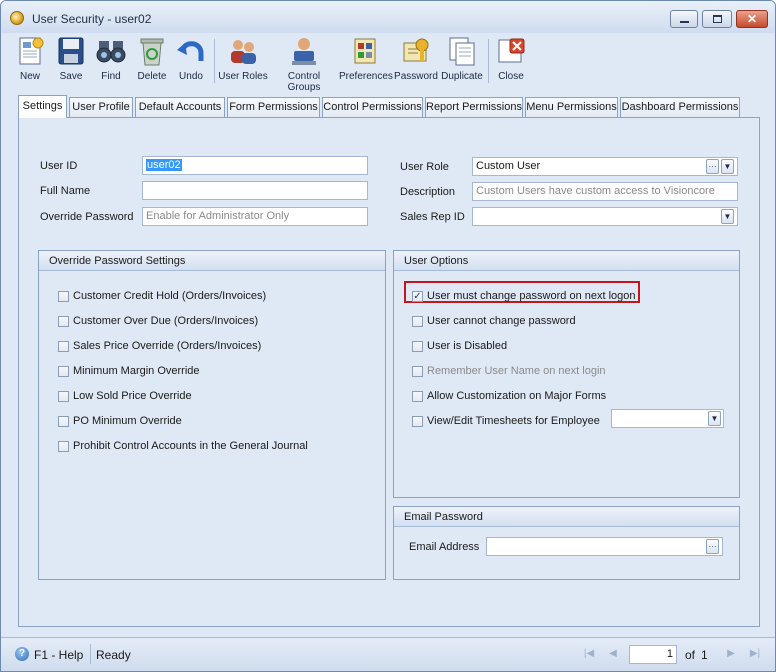 The width and height of the screenshot is (776, 672). I want to click on new-button: New, so click(30, 62).